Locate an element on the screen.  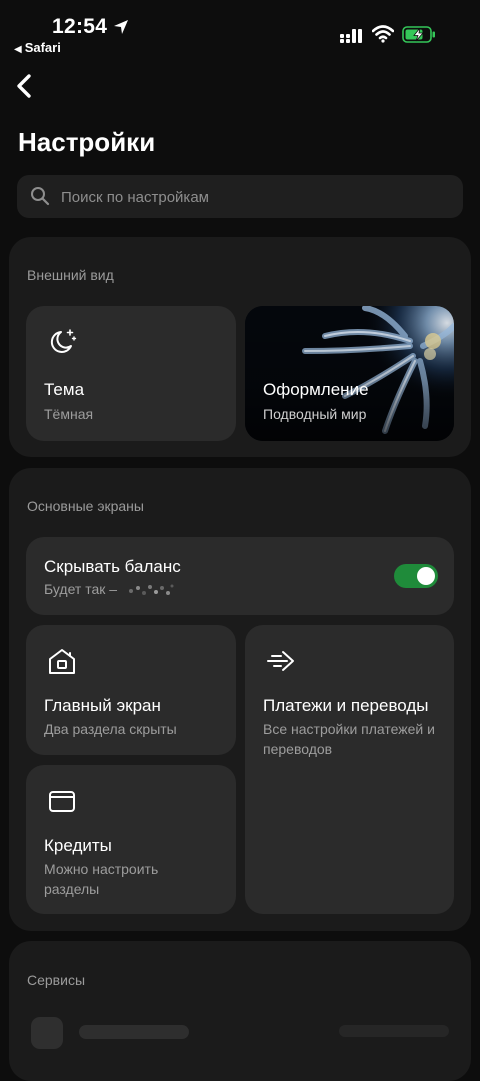
hide-balance-toggle is located at coordinates (416, 576).